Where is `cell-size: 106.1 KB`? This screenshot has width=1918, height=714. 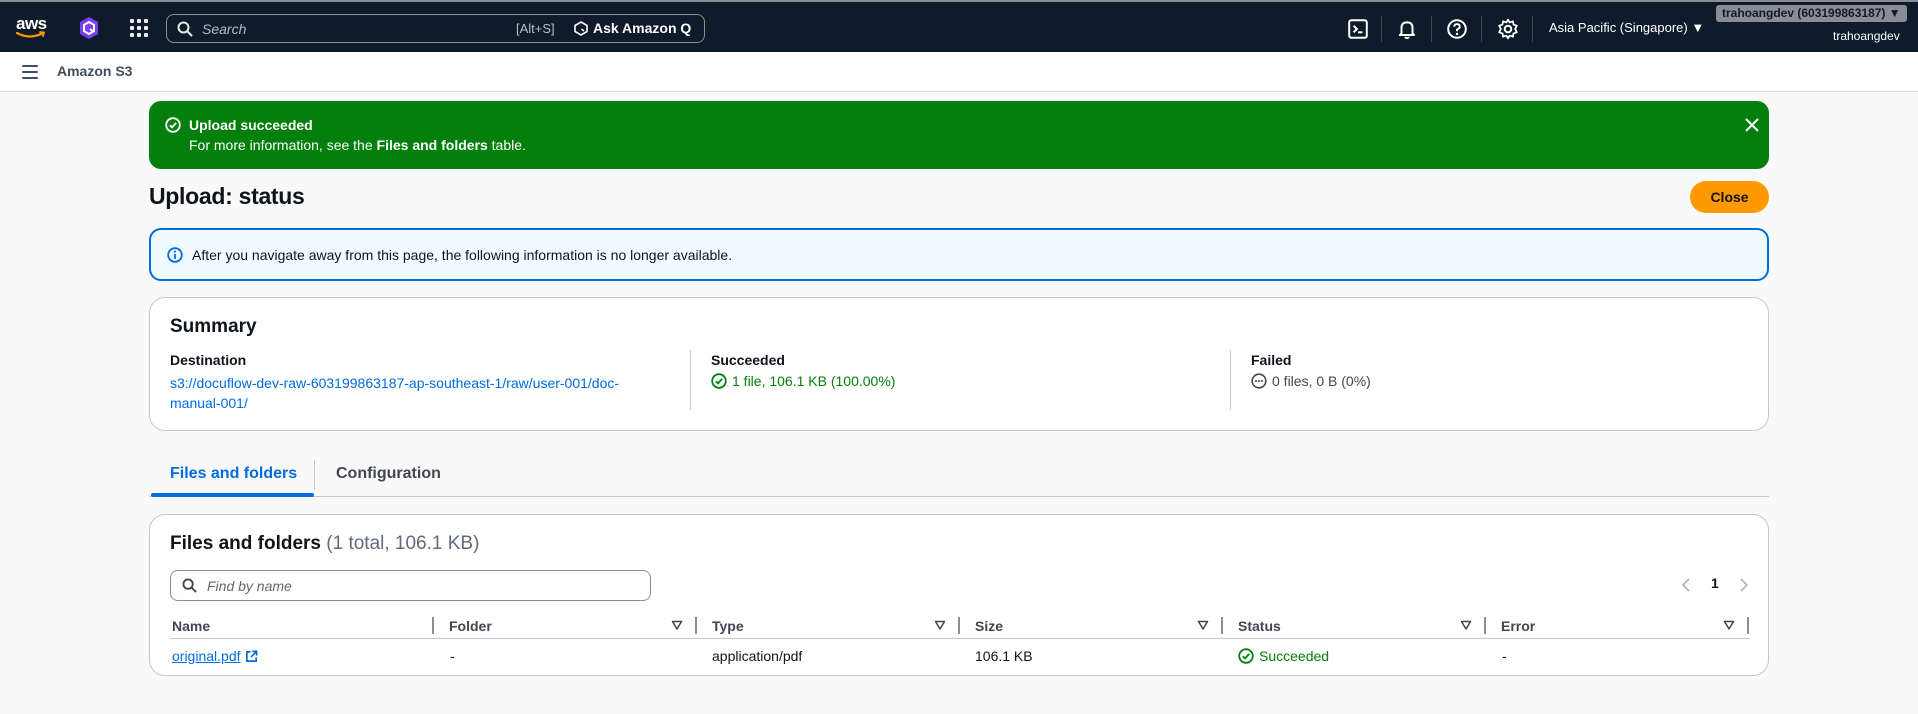
cell-size: 106.1 KB is located at coordinates (1004, 656).